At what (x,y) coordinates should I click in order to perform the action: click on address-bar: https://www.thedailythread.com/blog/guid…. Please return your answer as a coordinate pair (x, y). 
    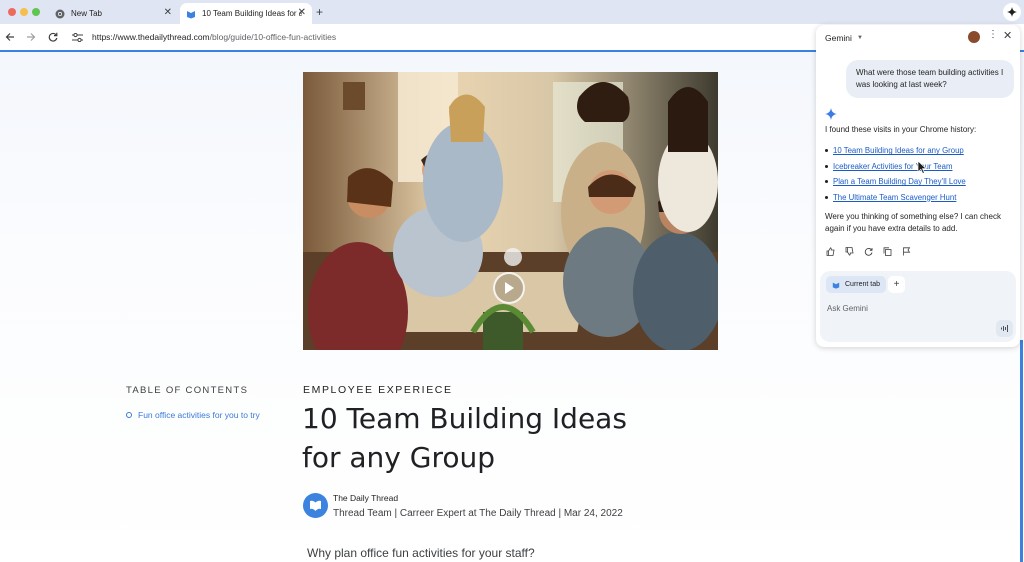
    Looking at the image, I should click on (446, 37).